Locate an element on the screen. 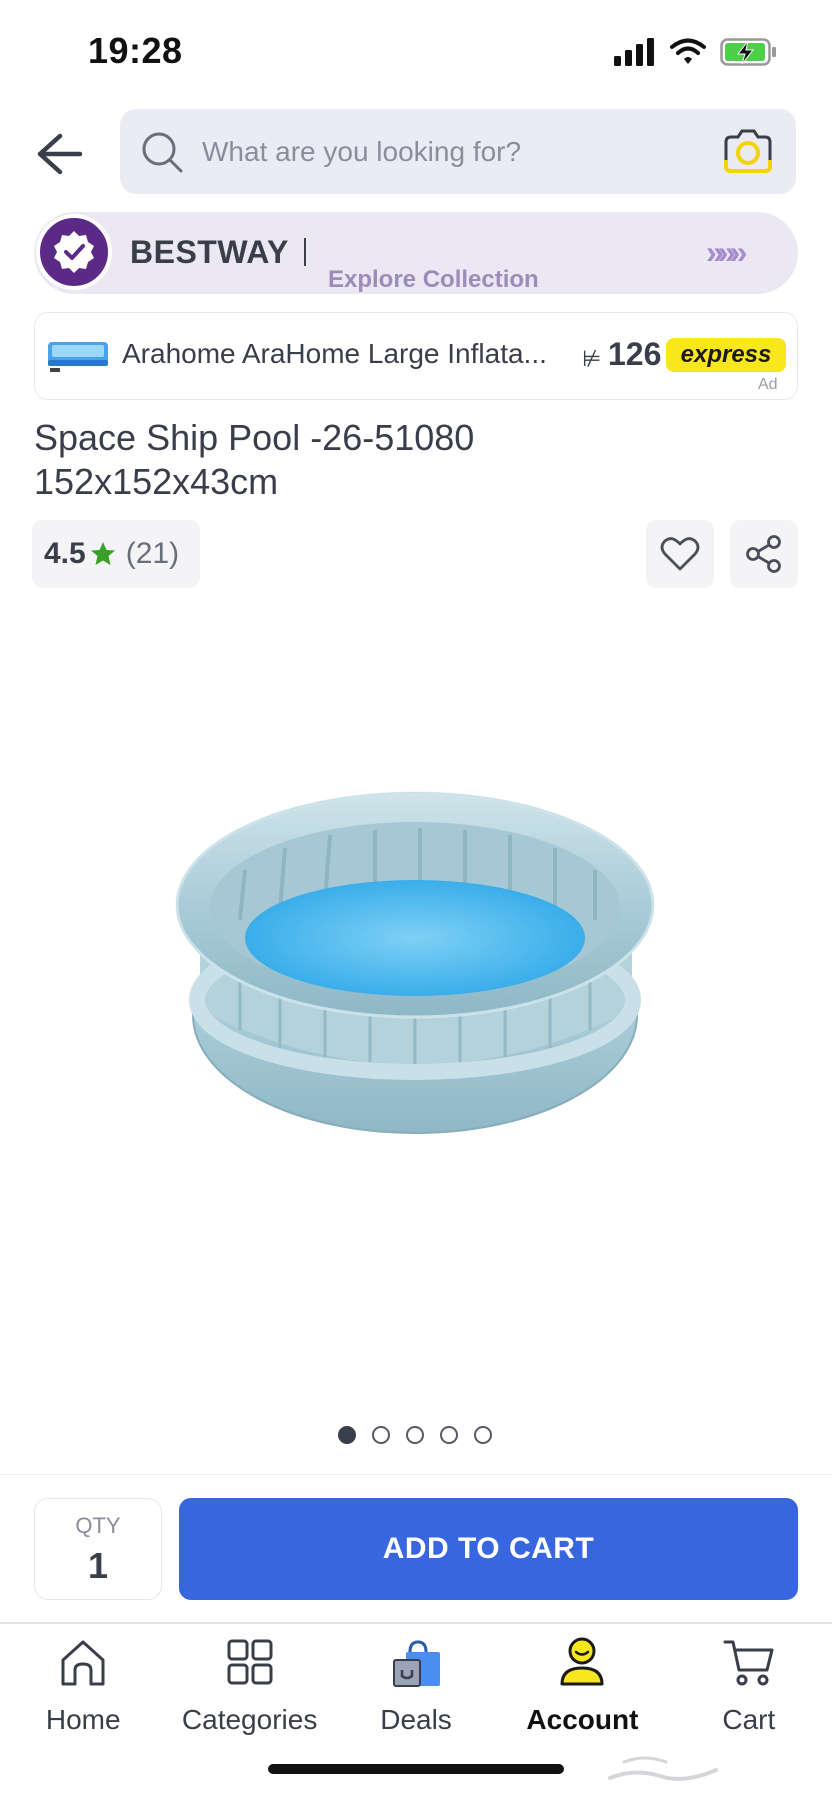 The height and width of the screenshot is (1800, 832). rating-summary: 4.5 (21) is located at coordinates (116, 554).